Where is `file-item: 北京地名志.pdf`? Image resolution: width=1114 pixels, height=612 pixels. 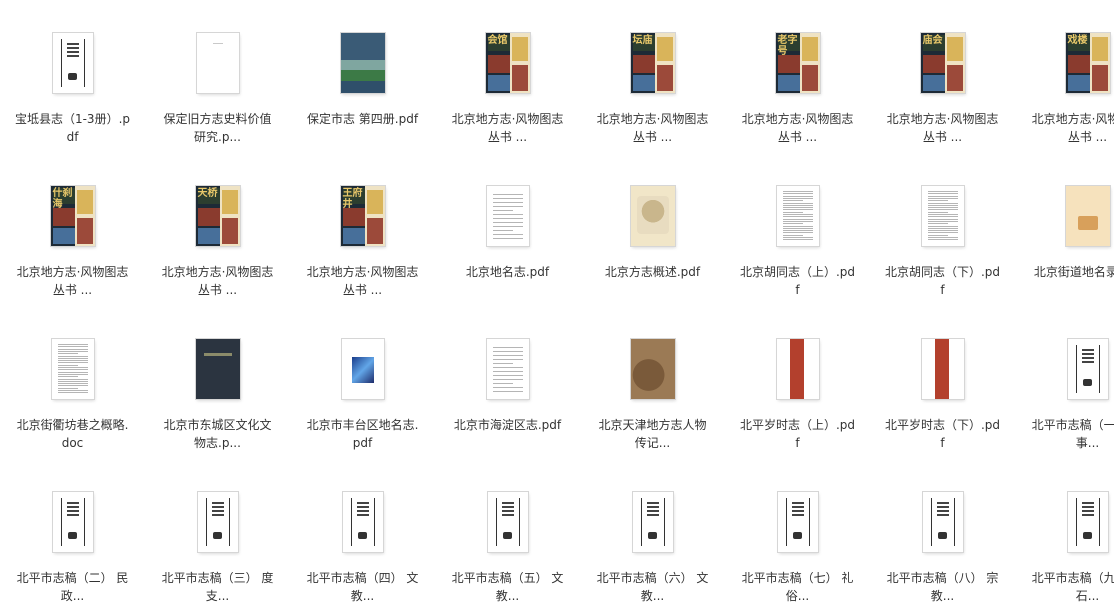 file-item: 北京地名志.pdf is located at coordinates (507, 229).